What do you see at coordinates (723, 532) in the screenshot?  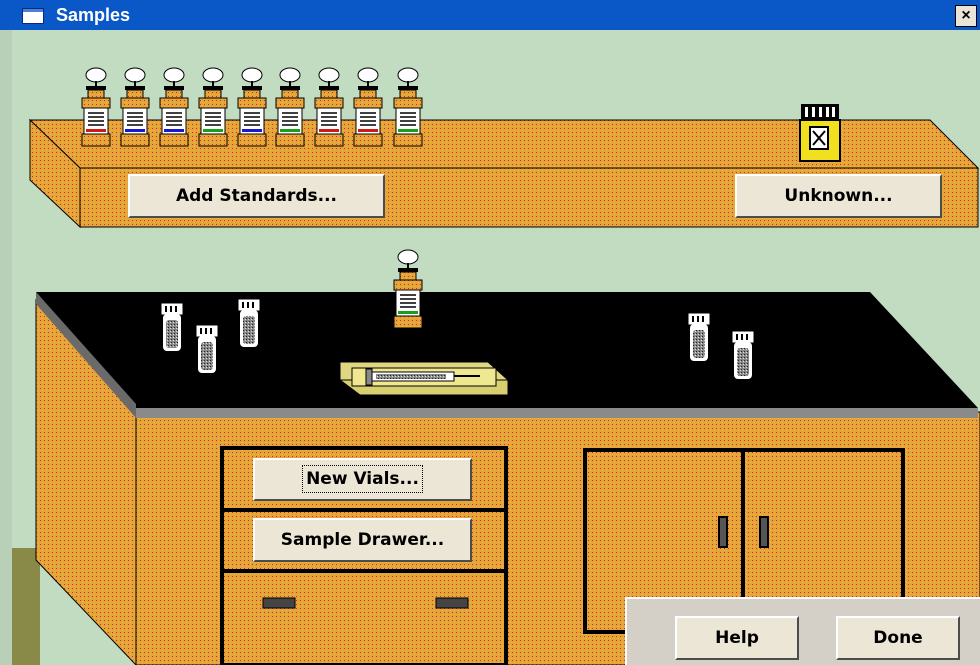 I see `door-handle-left` at bounding box center [723, 532].